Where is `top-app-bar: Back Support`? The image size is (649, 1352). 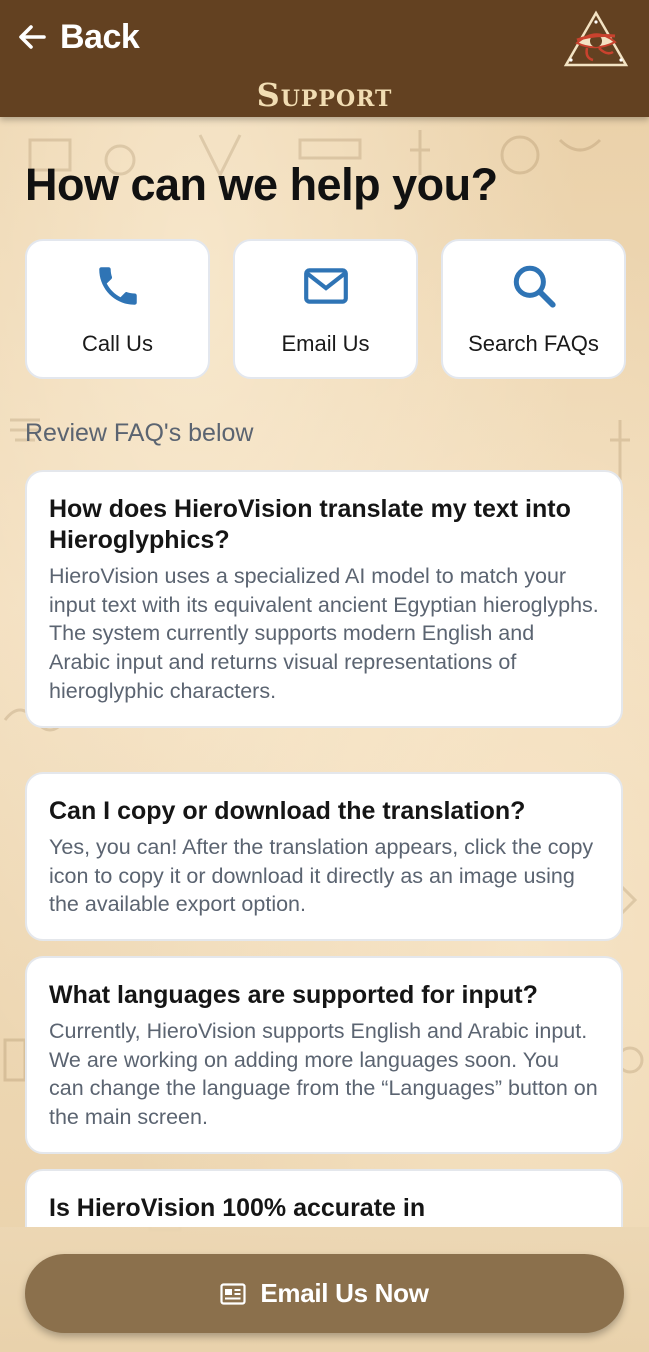
top-app-bar: Back Support is located at coordinates (324, 58).